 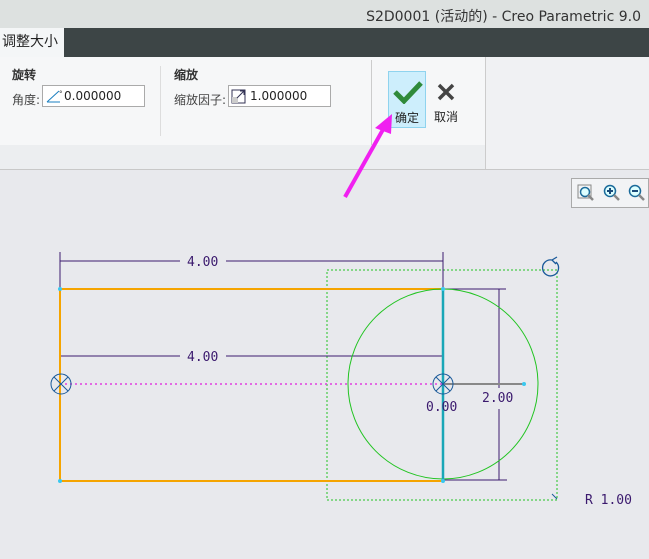 I want to click on dimension-height: 2.00, so click(x=497, y=398).